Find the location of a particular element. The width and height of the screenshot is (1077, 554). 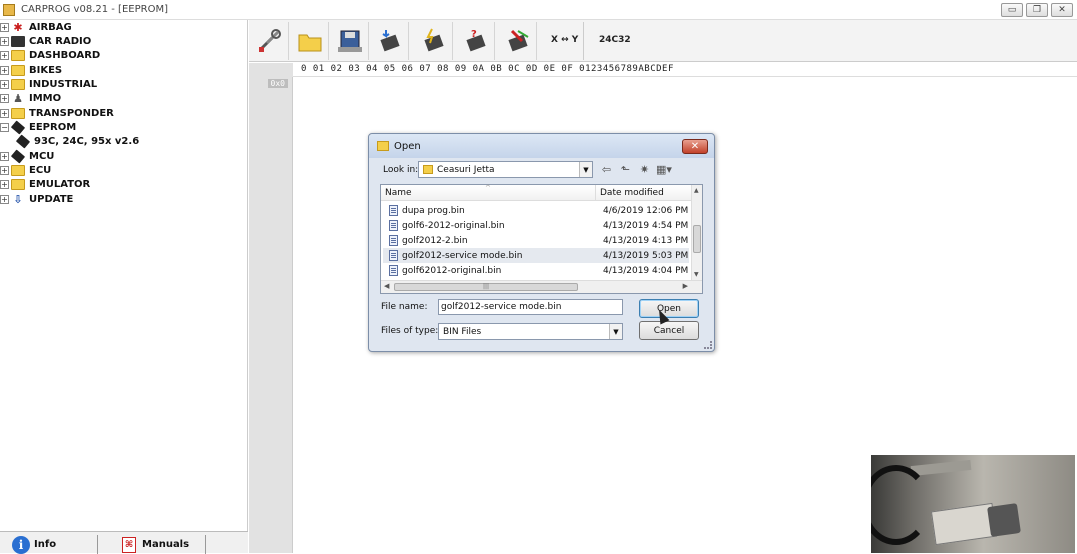

tree-item-eeprom: − EEPROM is located at coordinates (38, 127).